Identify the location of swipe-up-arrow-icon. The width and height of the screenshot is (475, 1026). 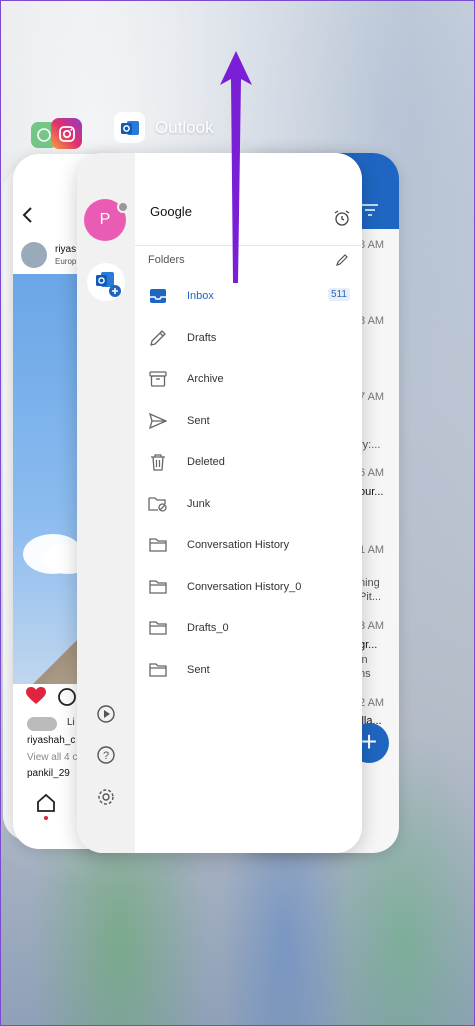
(236, 167).